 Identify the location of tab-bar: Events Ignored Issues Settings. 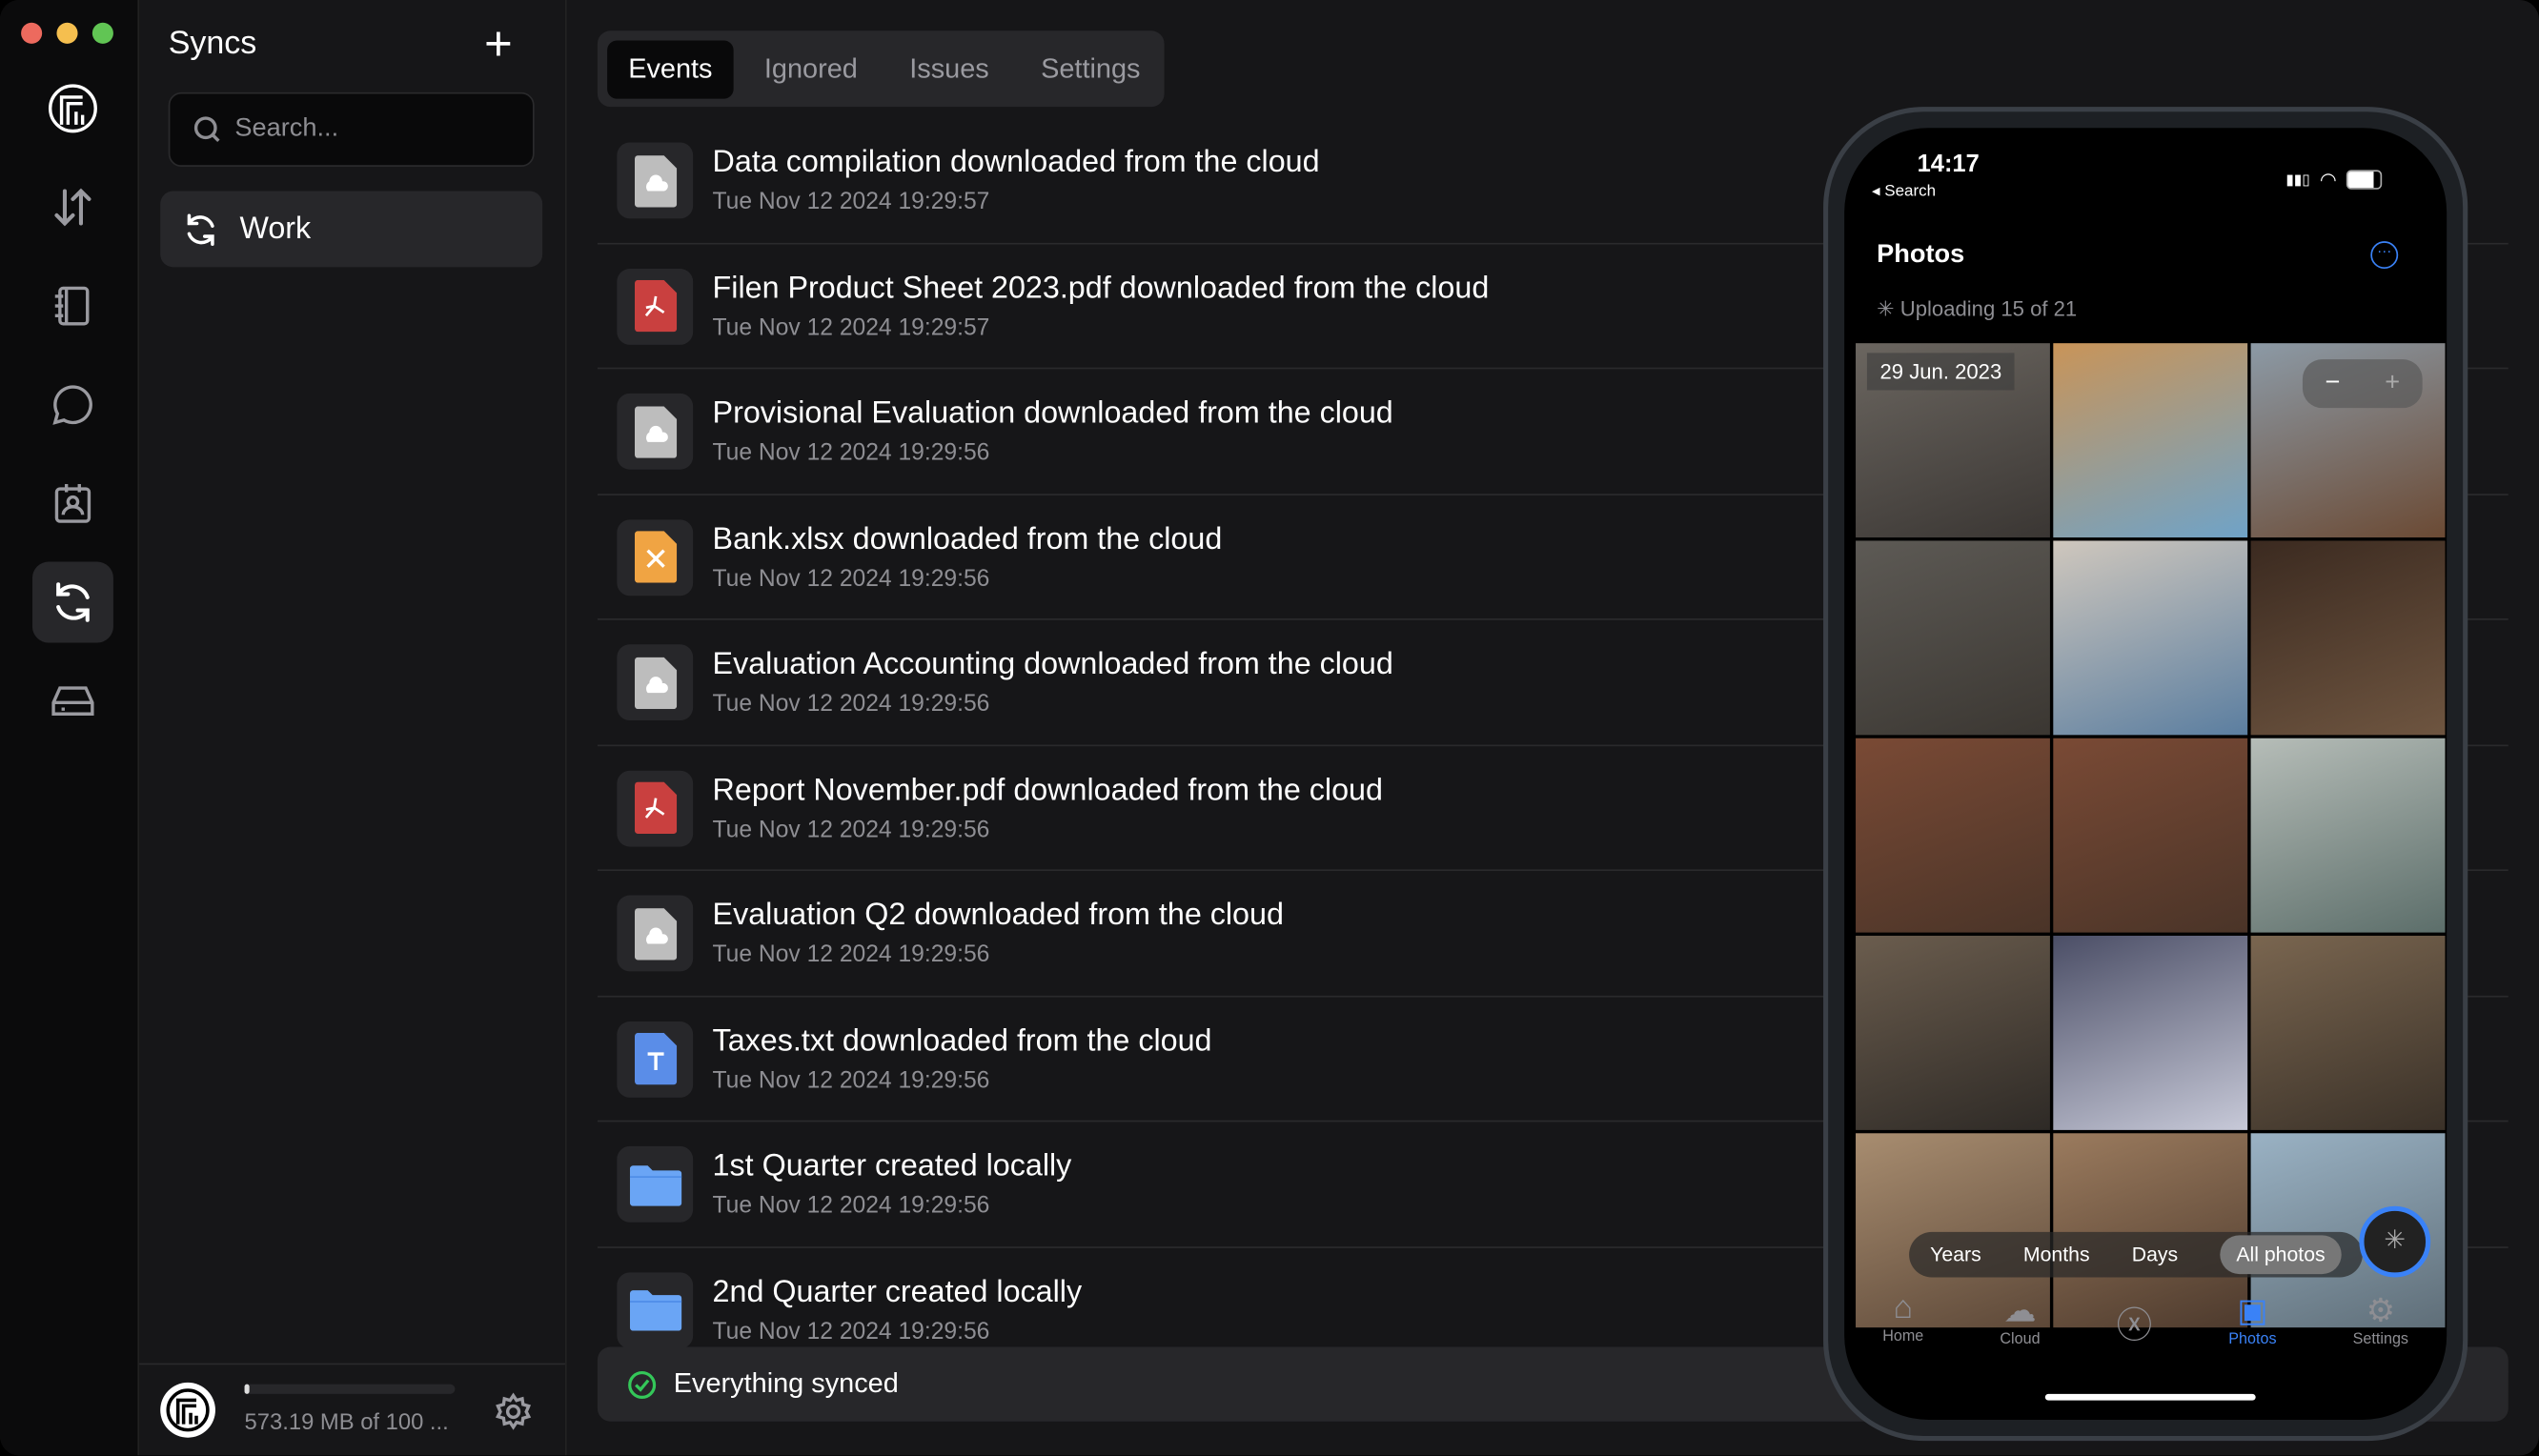
(881, 69).